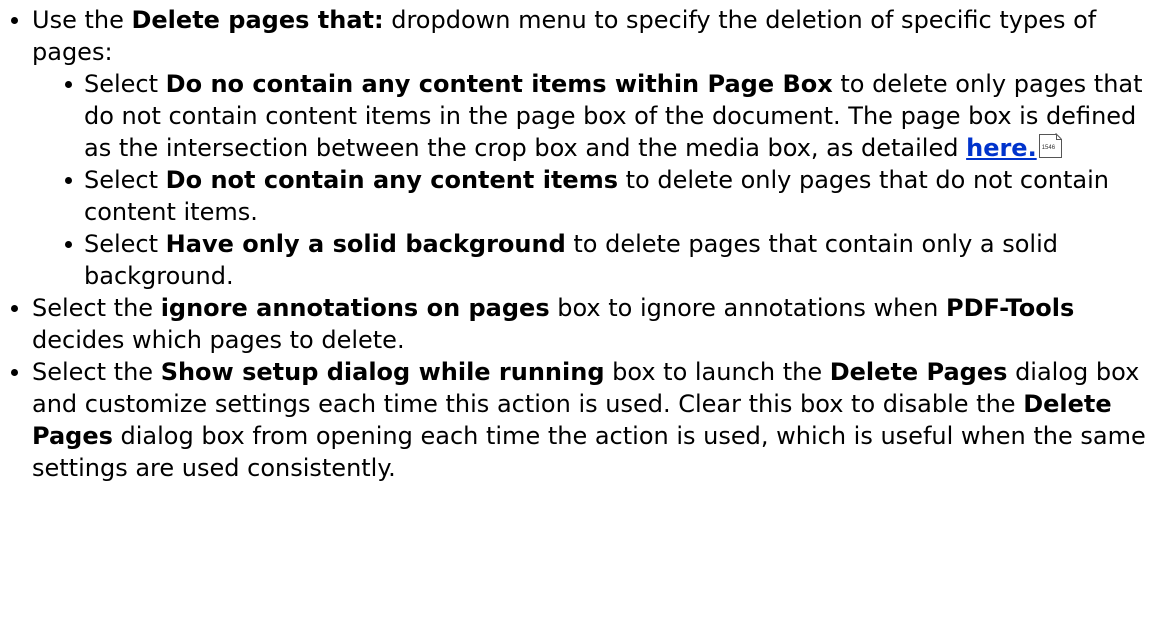 This screenshot has width=1159, height=640. Describe the element at coordinates (717, 372) in the screenshot. I see `item-text: box to launch the` at that location.